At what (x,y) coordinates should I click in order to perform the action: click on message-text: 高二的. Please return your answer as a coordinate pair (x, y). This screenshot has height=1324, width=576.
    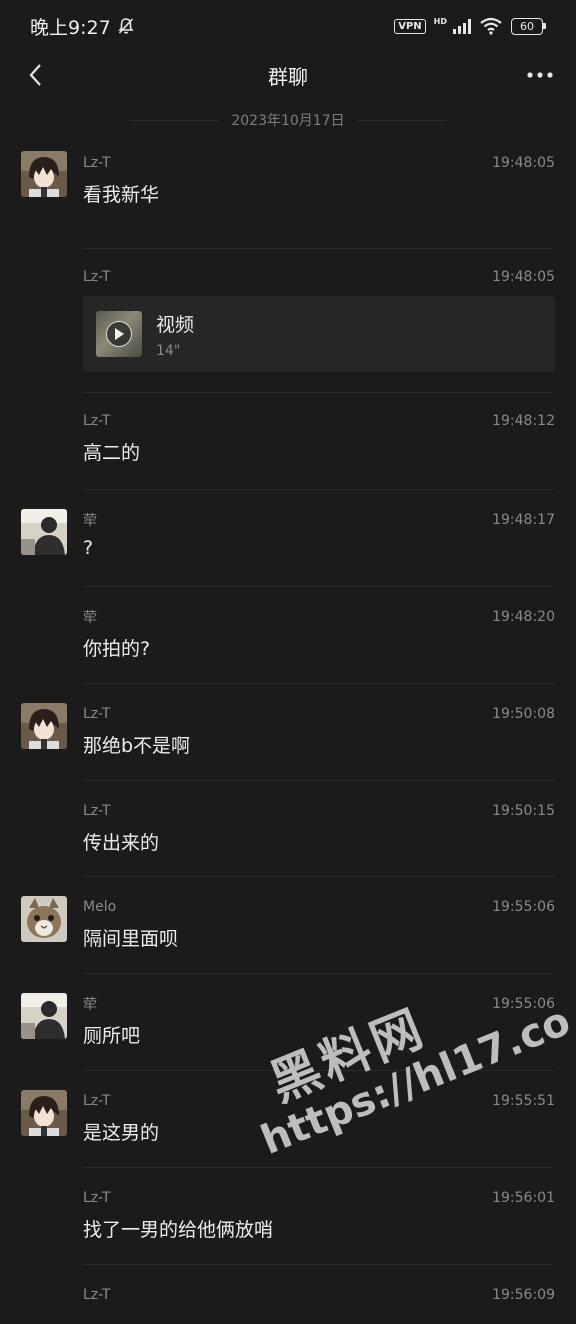
    Looking at the image, I should click on (319, 458).